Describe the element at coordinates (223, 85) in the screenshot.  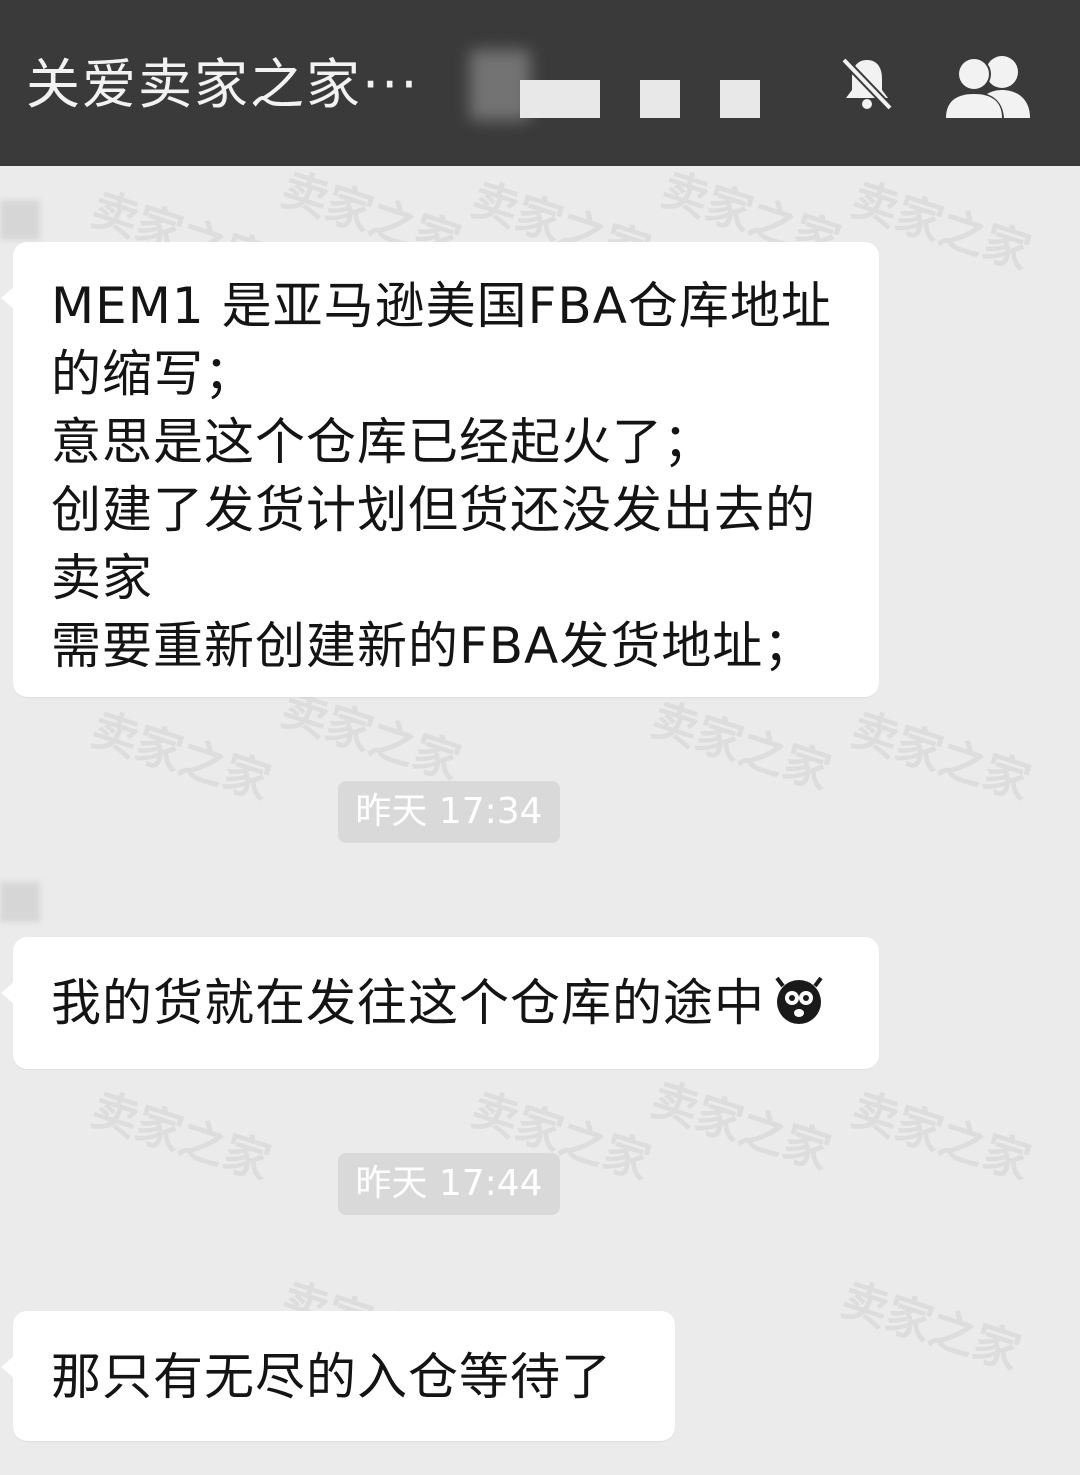
I see `chat-title: 关爱卖家之家···` at that location.